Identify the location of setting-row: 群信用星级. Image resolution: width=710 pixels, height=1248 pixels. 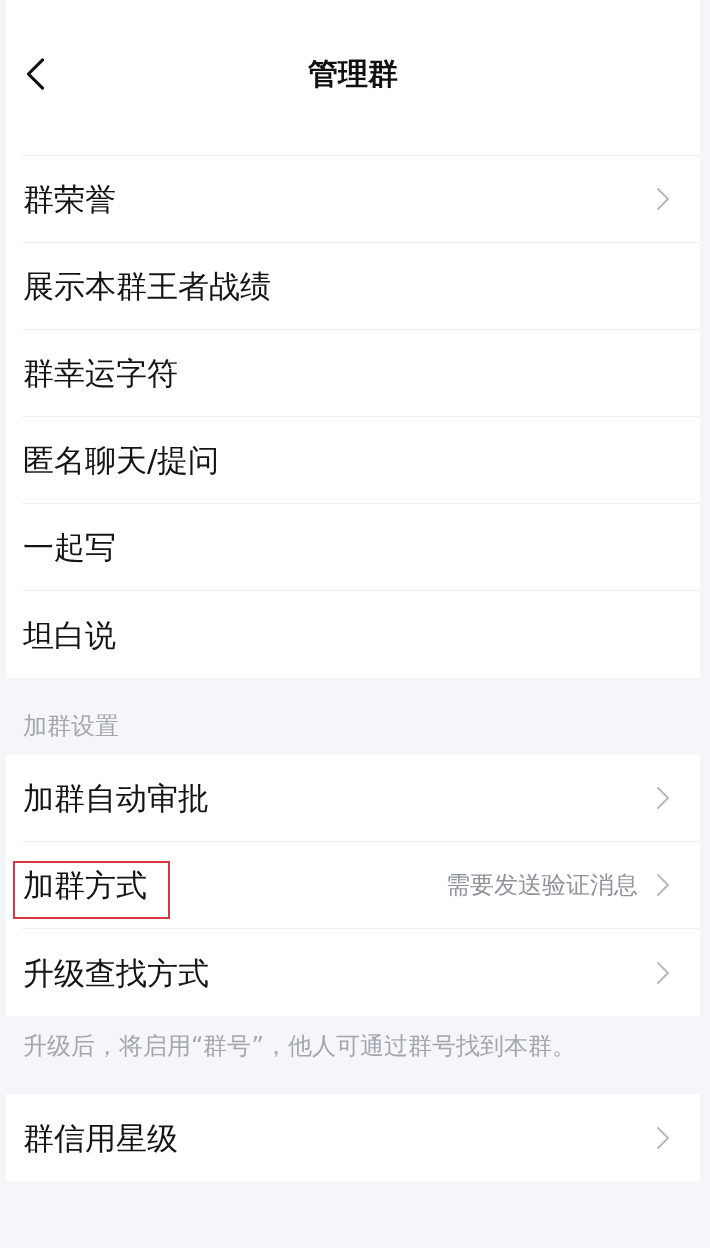
(361, 1137).